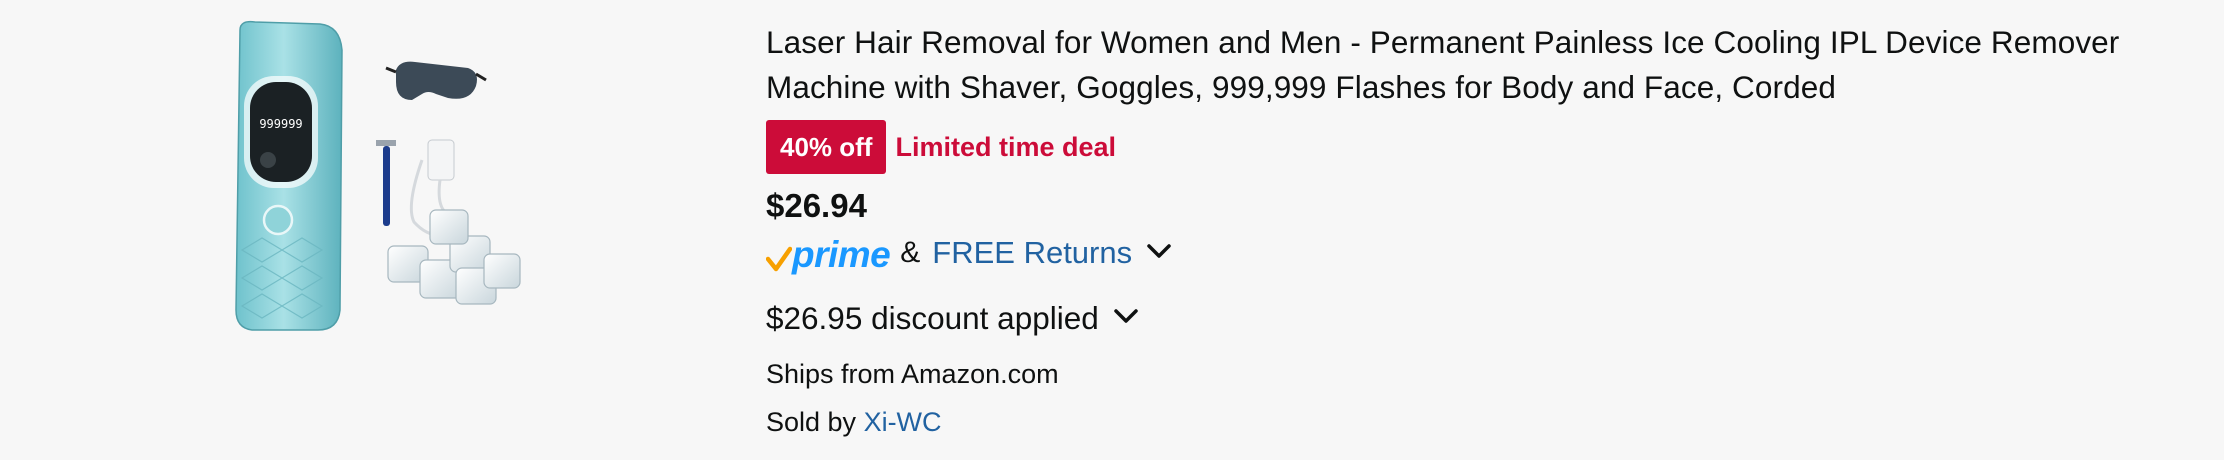 Image resolution: width=2224 pixels, height=460 pixels. What do you see at coordinates (386, 183) in the screenshot?
I see `shaver-image` at bounding box center [386, 183].